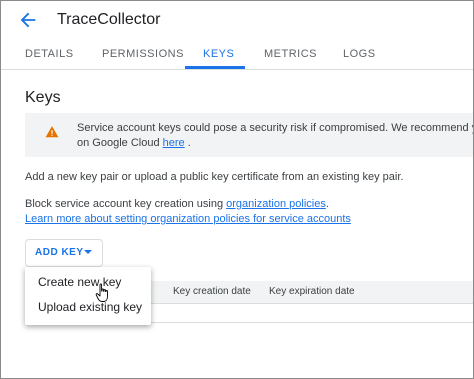 The width and height of the screenshot is (474, 379). I want to click on section-title: Keys, so click(43, 97).